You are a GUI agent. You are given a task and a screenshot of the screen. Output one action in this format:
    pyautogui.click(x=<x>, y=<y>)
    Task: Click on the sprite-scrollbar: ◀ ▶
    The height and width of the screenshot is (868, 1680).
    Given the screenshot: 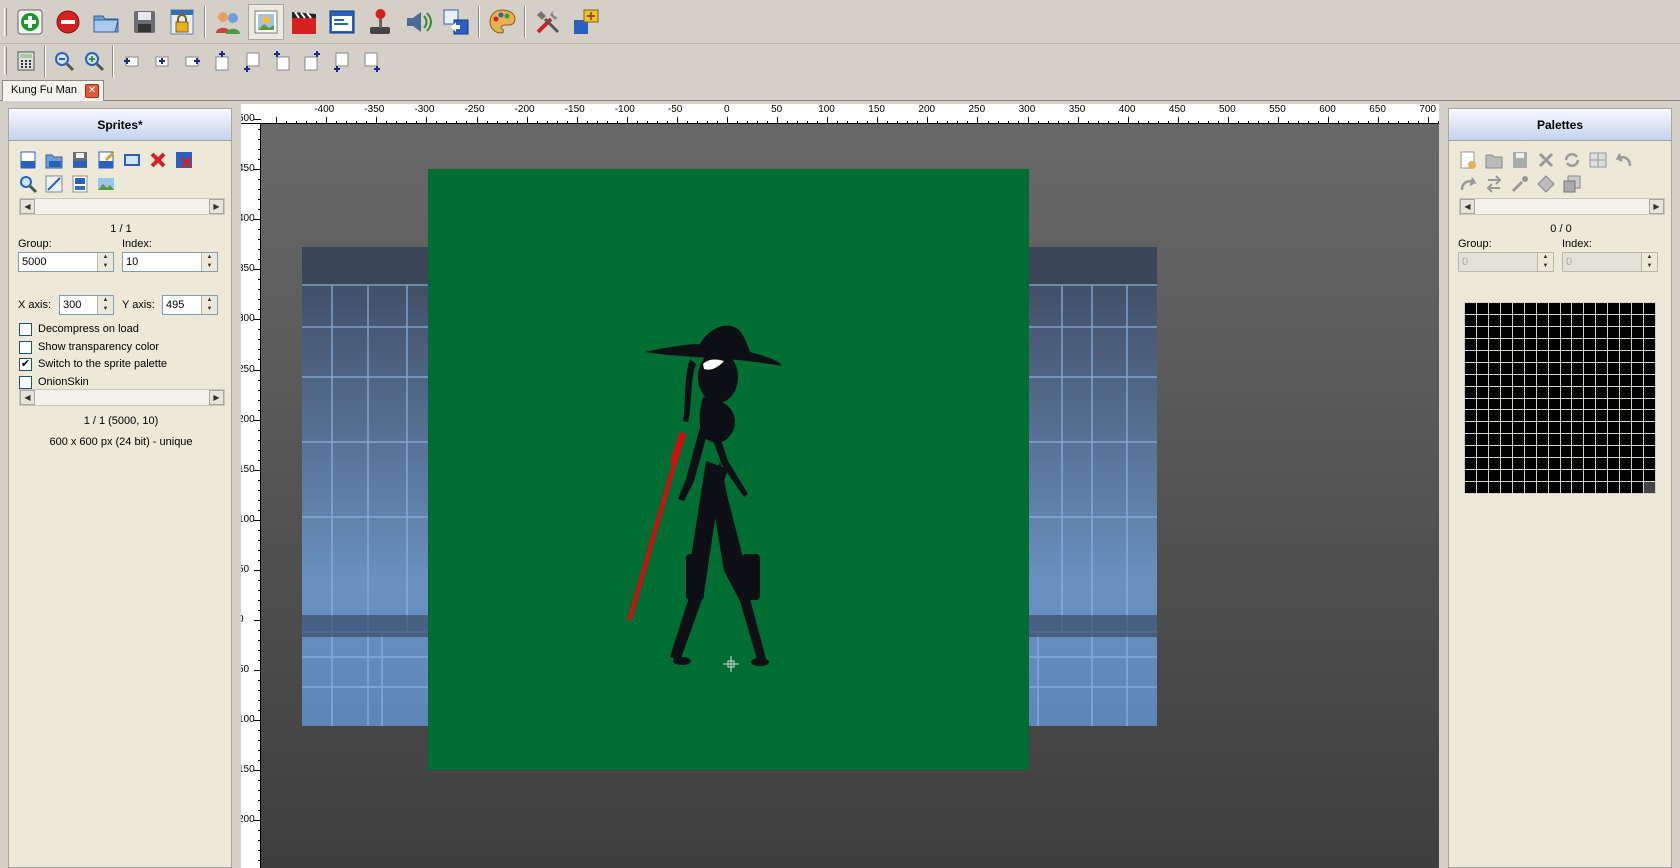 What is the action you would take?
    pyautogui.click(x=122, y=206)
    